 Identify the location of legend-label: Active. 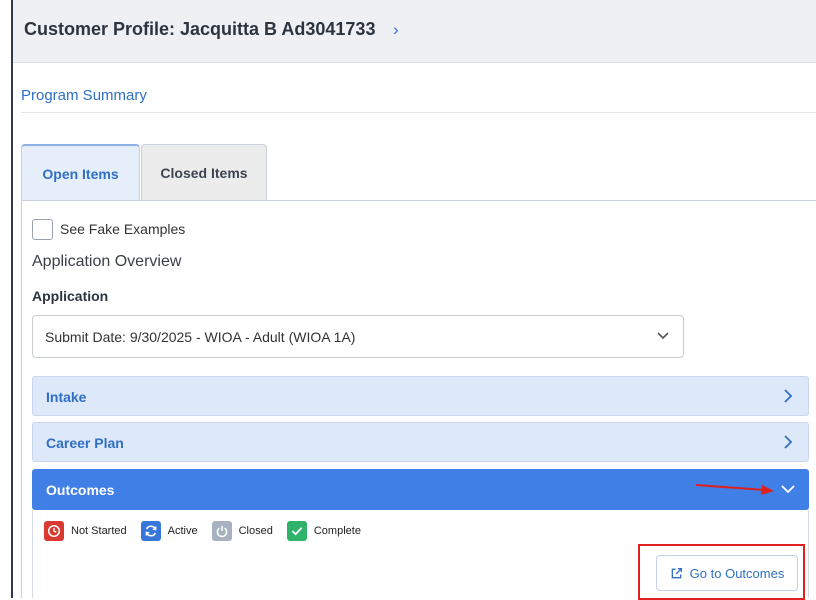
(182, 531).